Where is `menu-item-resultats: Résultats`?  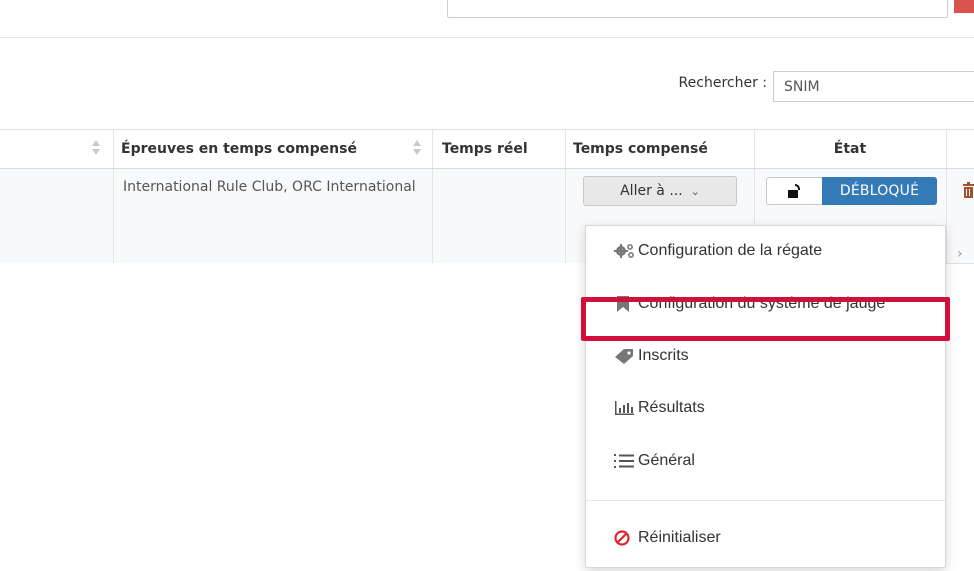
menu-item-resultats: Résultats is located at coordinates (659, 408).